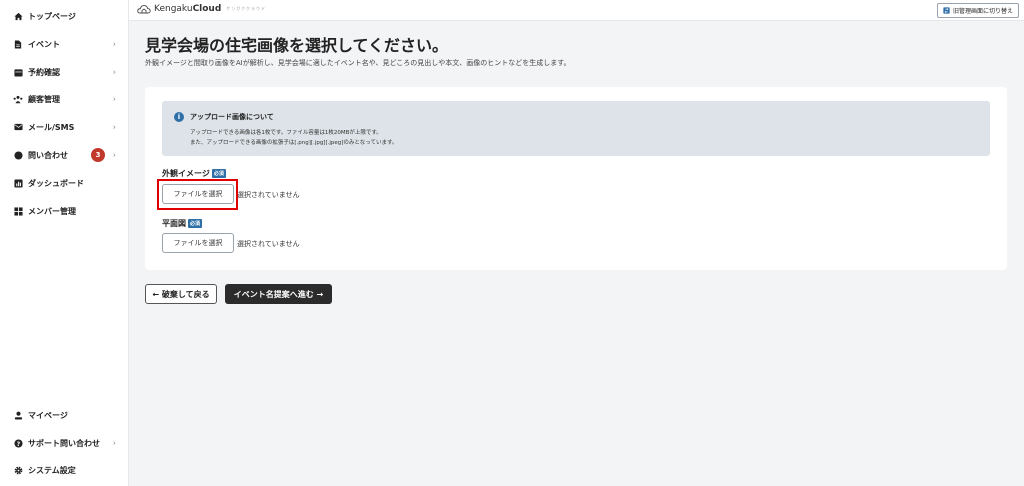  What do you see at coordinates (576, 10) in the screenshot?
I see `top-bar: Kengaku Cloud ケンガククラウド 旧管理画面に切り替え` at bounding box center [576, 10].